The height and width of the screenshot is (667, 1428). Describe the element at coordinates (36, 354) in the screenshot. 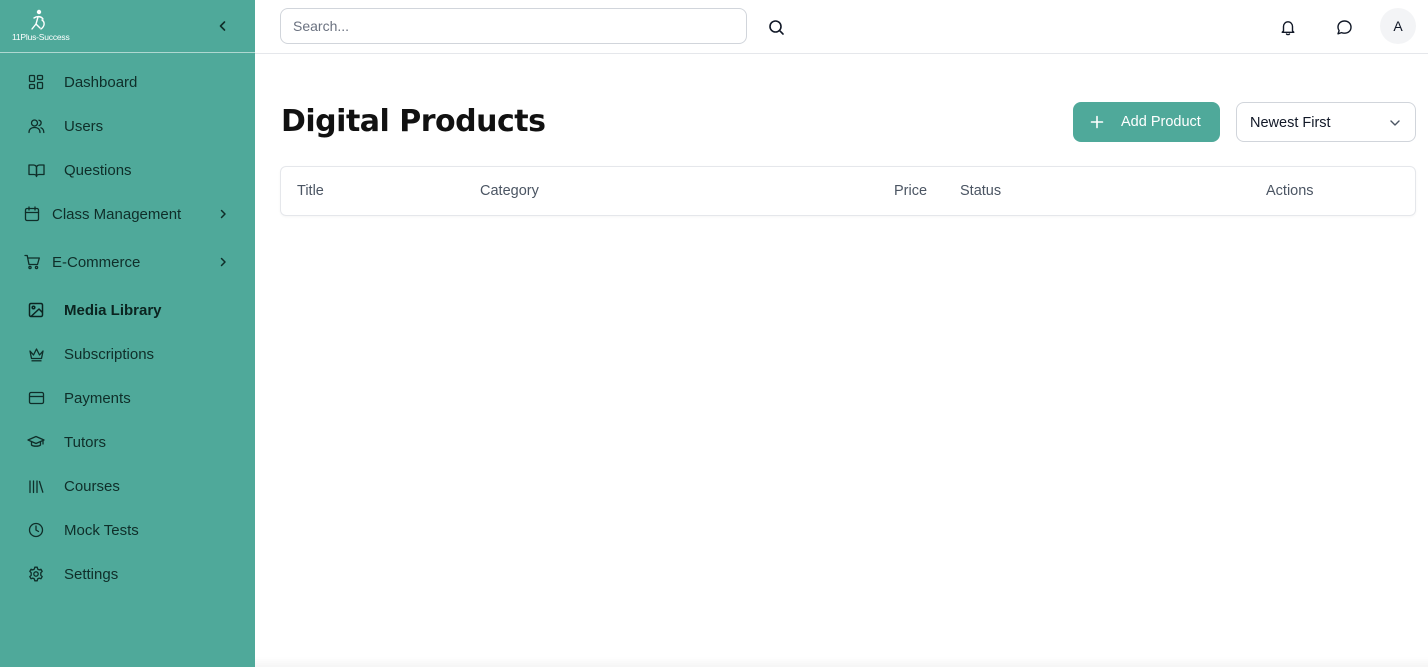

I see `crown-icon` at that location.